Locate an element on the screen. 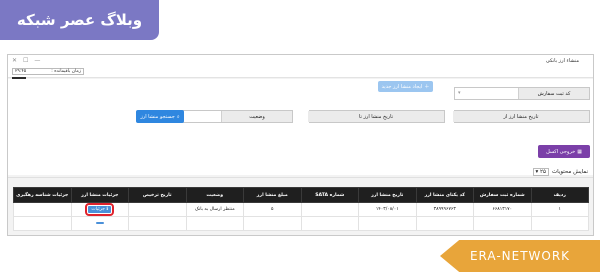  cell-sata is located at coordinates (329, 209).